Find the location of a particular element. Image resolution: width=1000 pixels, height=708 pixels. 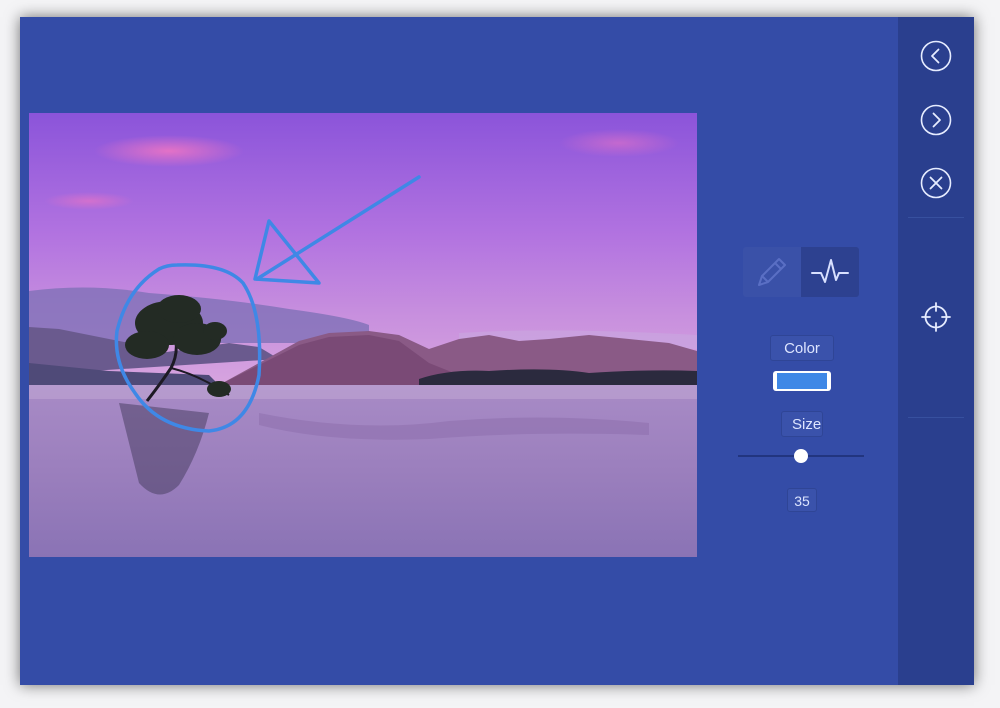

color-picker is located at coordinates (802, 381).